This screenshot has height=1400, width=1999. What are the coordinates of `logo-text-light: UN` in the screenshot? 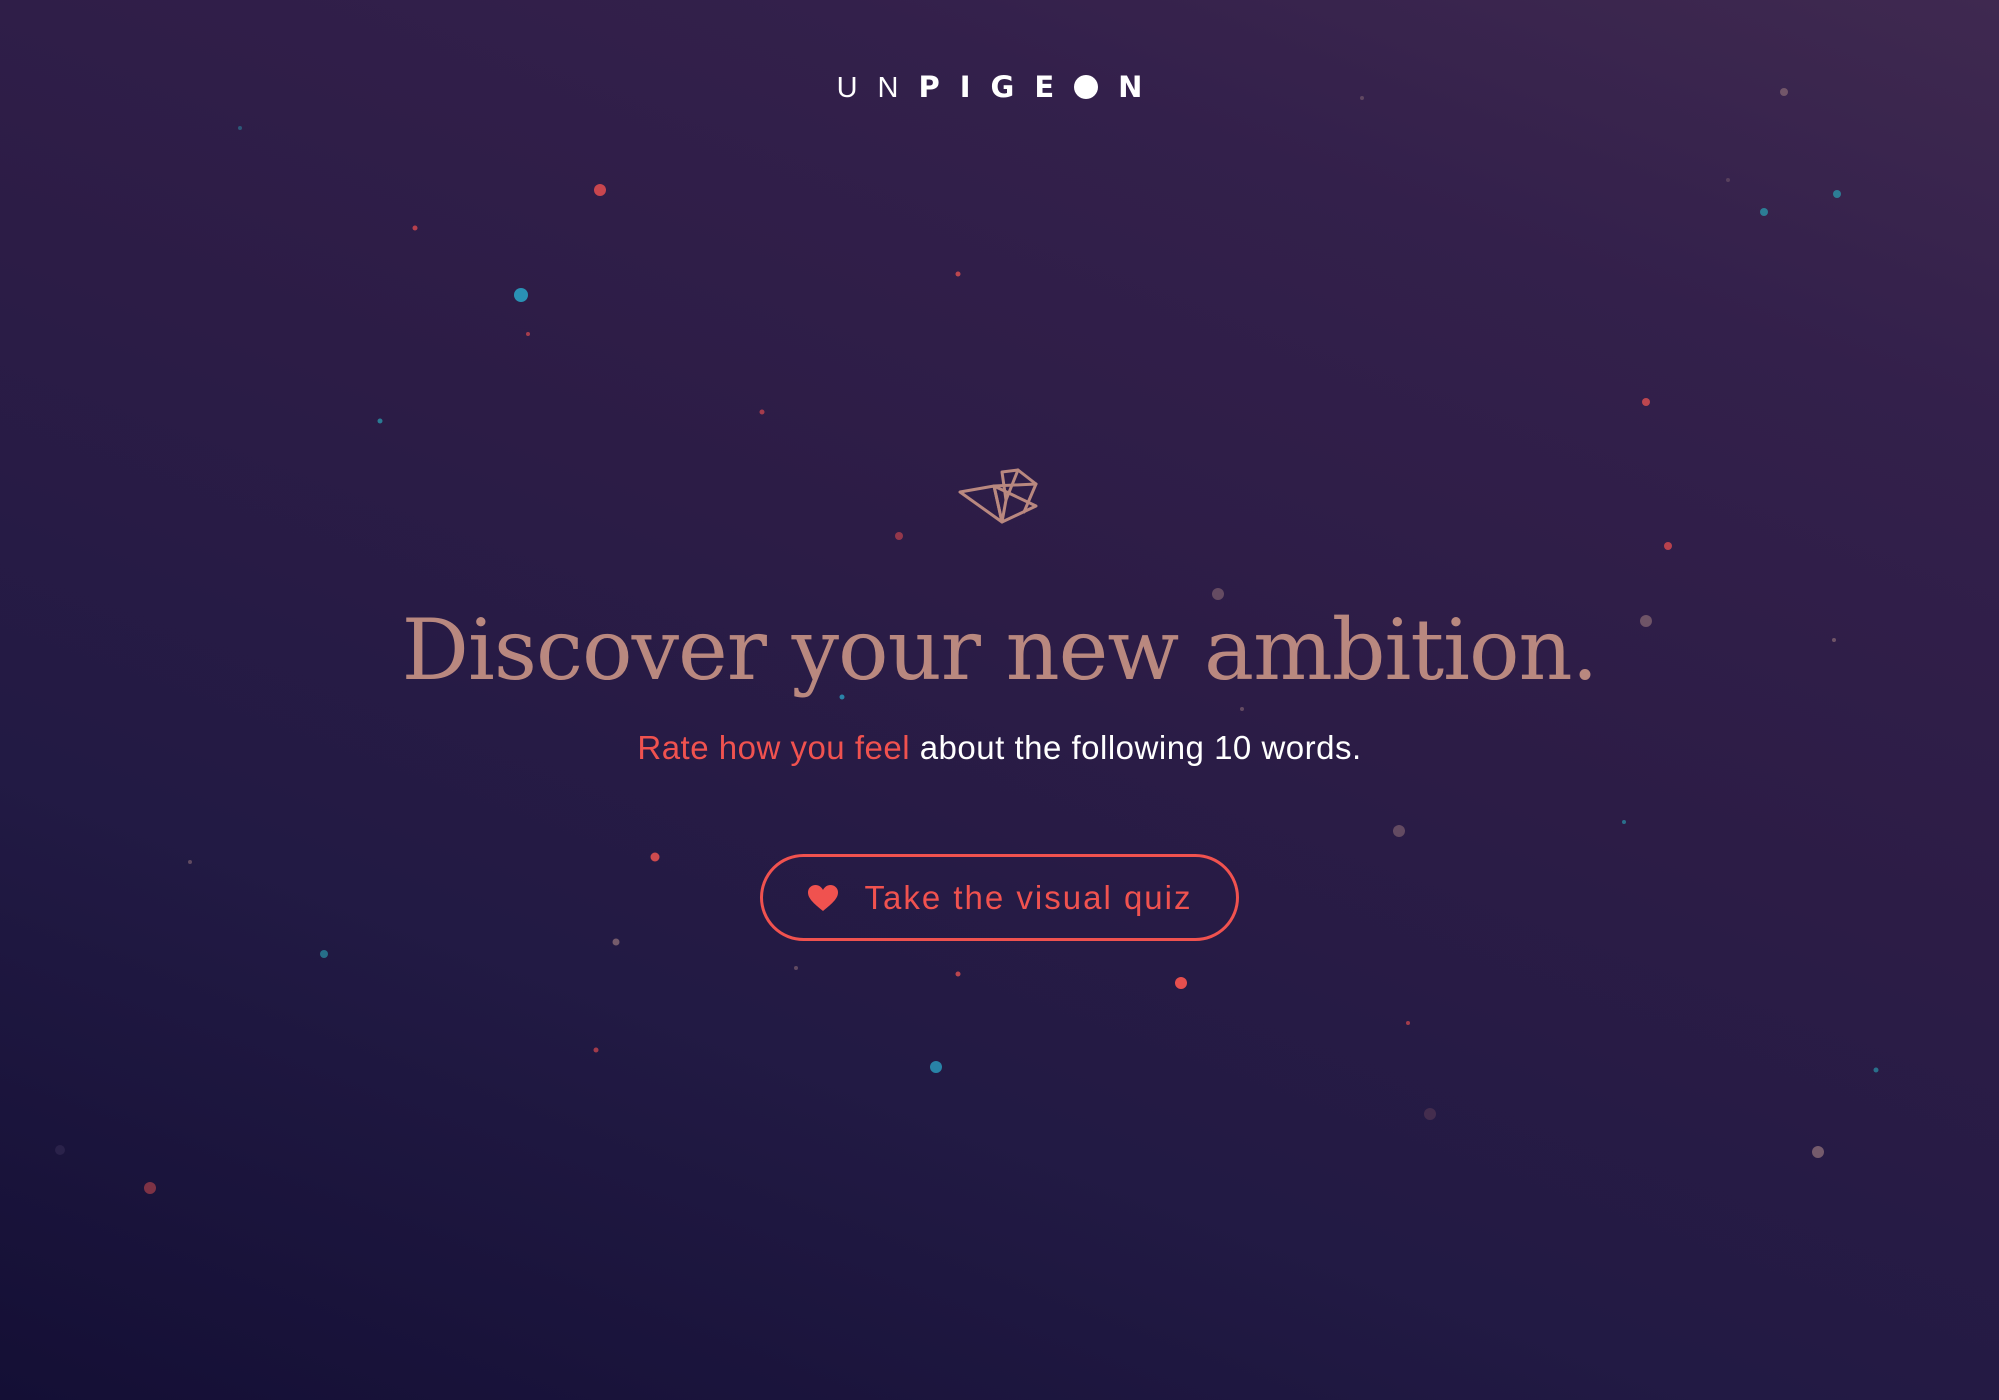 It's located at (877, 88).